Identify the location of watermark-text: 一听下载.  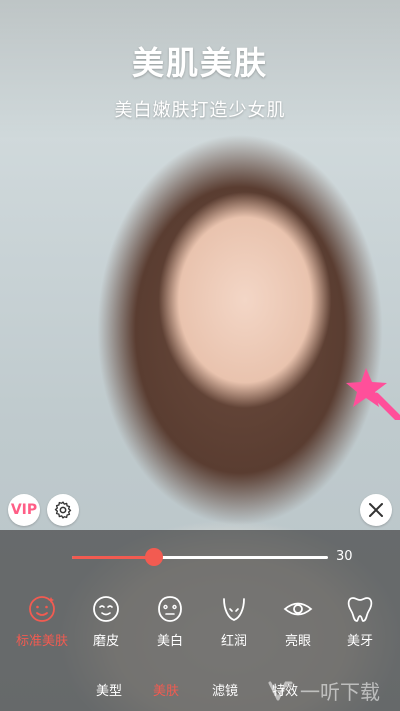
(340, 691).